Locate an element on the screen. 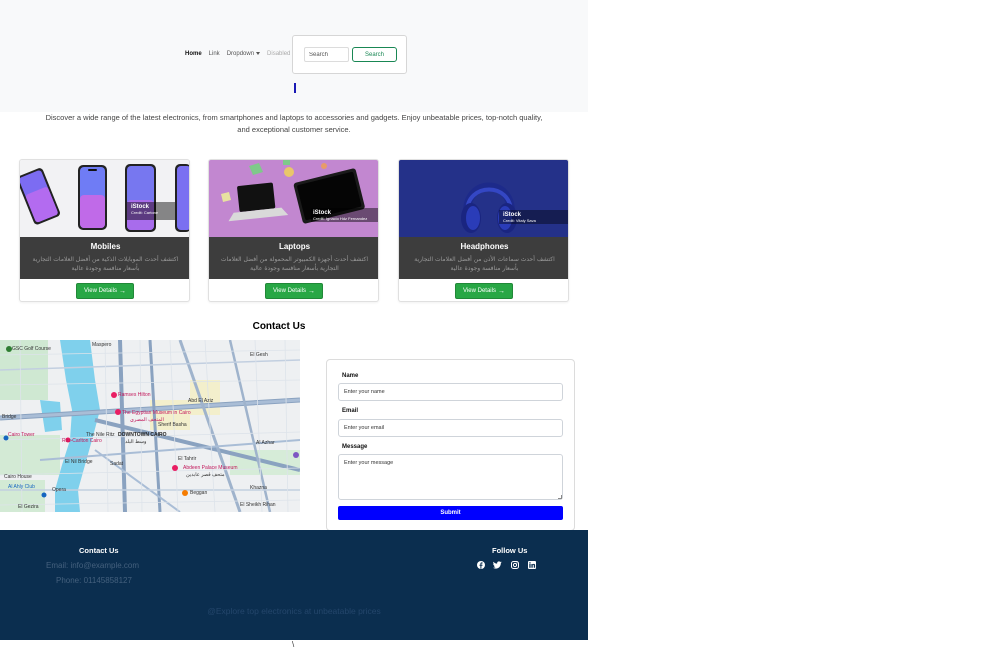 The image size is (1000, 650). nav-link: Link is located at coordinates (214, 54).